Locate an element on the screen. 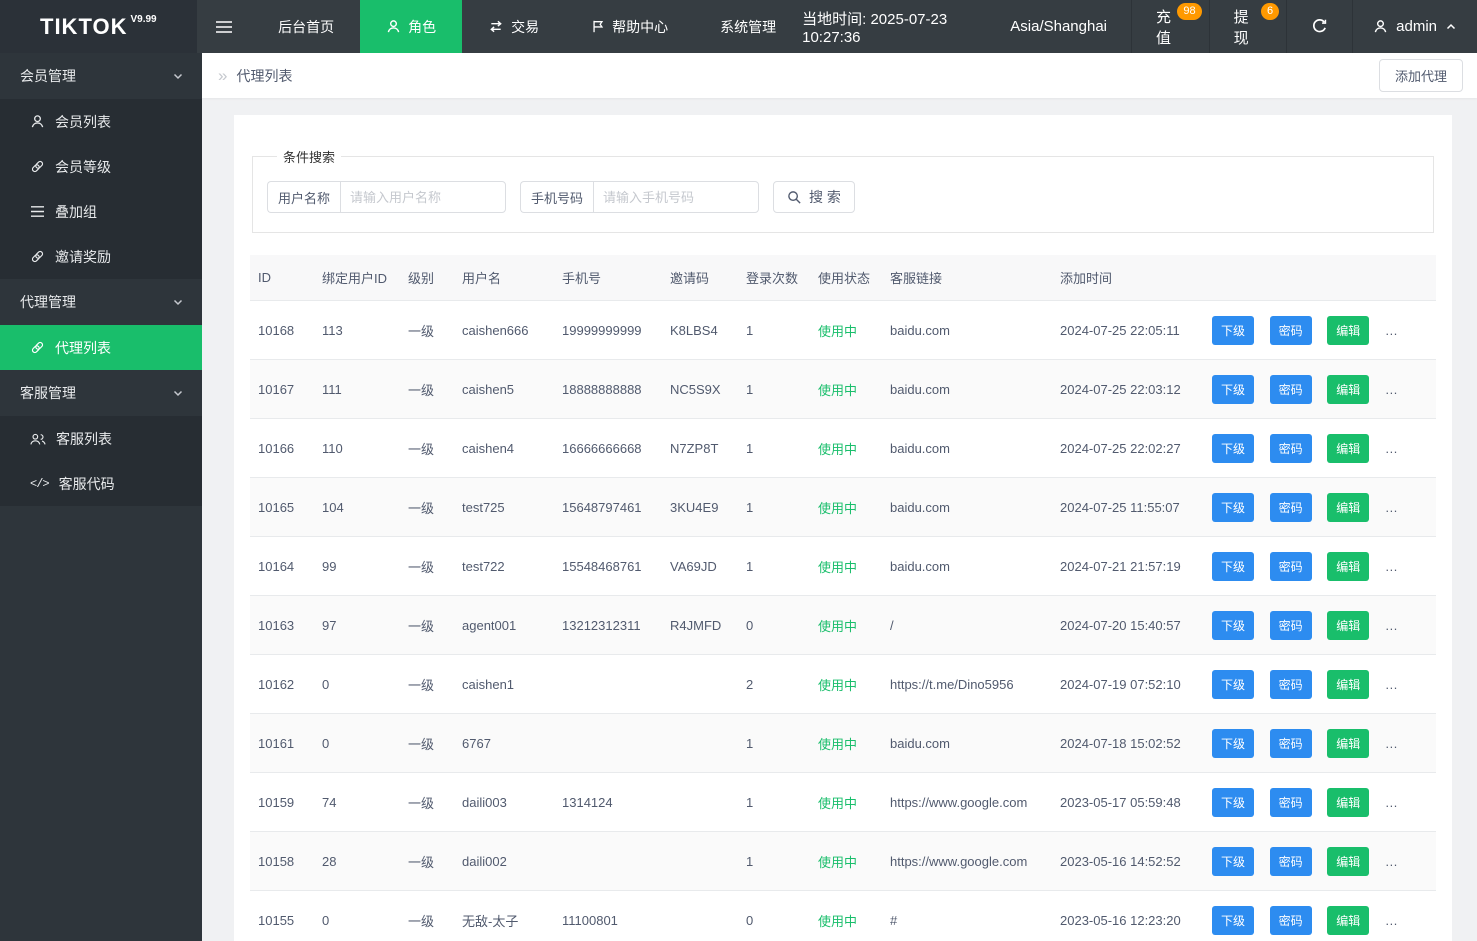 This screenshot has width=1477, height=941. cell-added-time: 2024-07-21 21:57:19 is located at coordinates (1128, 566).